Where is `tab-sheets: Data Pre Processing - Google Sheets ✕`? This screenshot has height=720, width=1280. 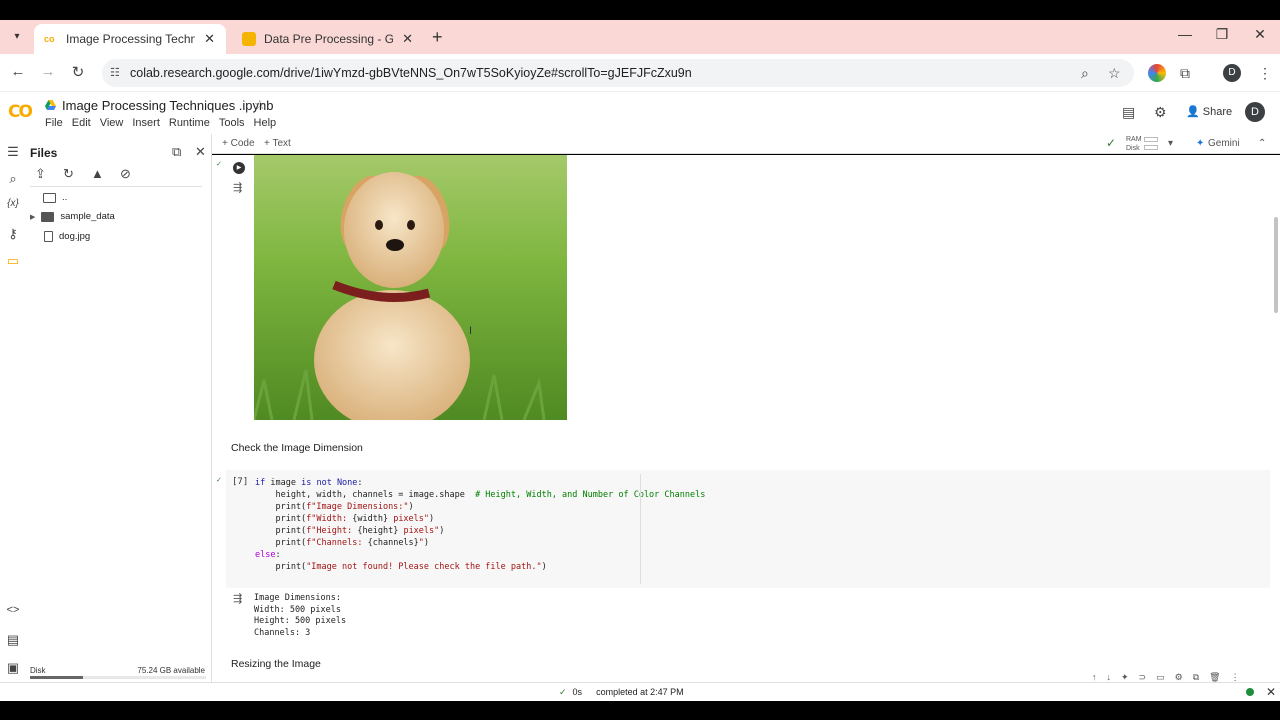 tab-sheets: Data Pre Processing - Google Sheets ✕ is located at coordinates (328, 39).